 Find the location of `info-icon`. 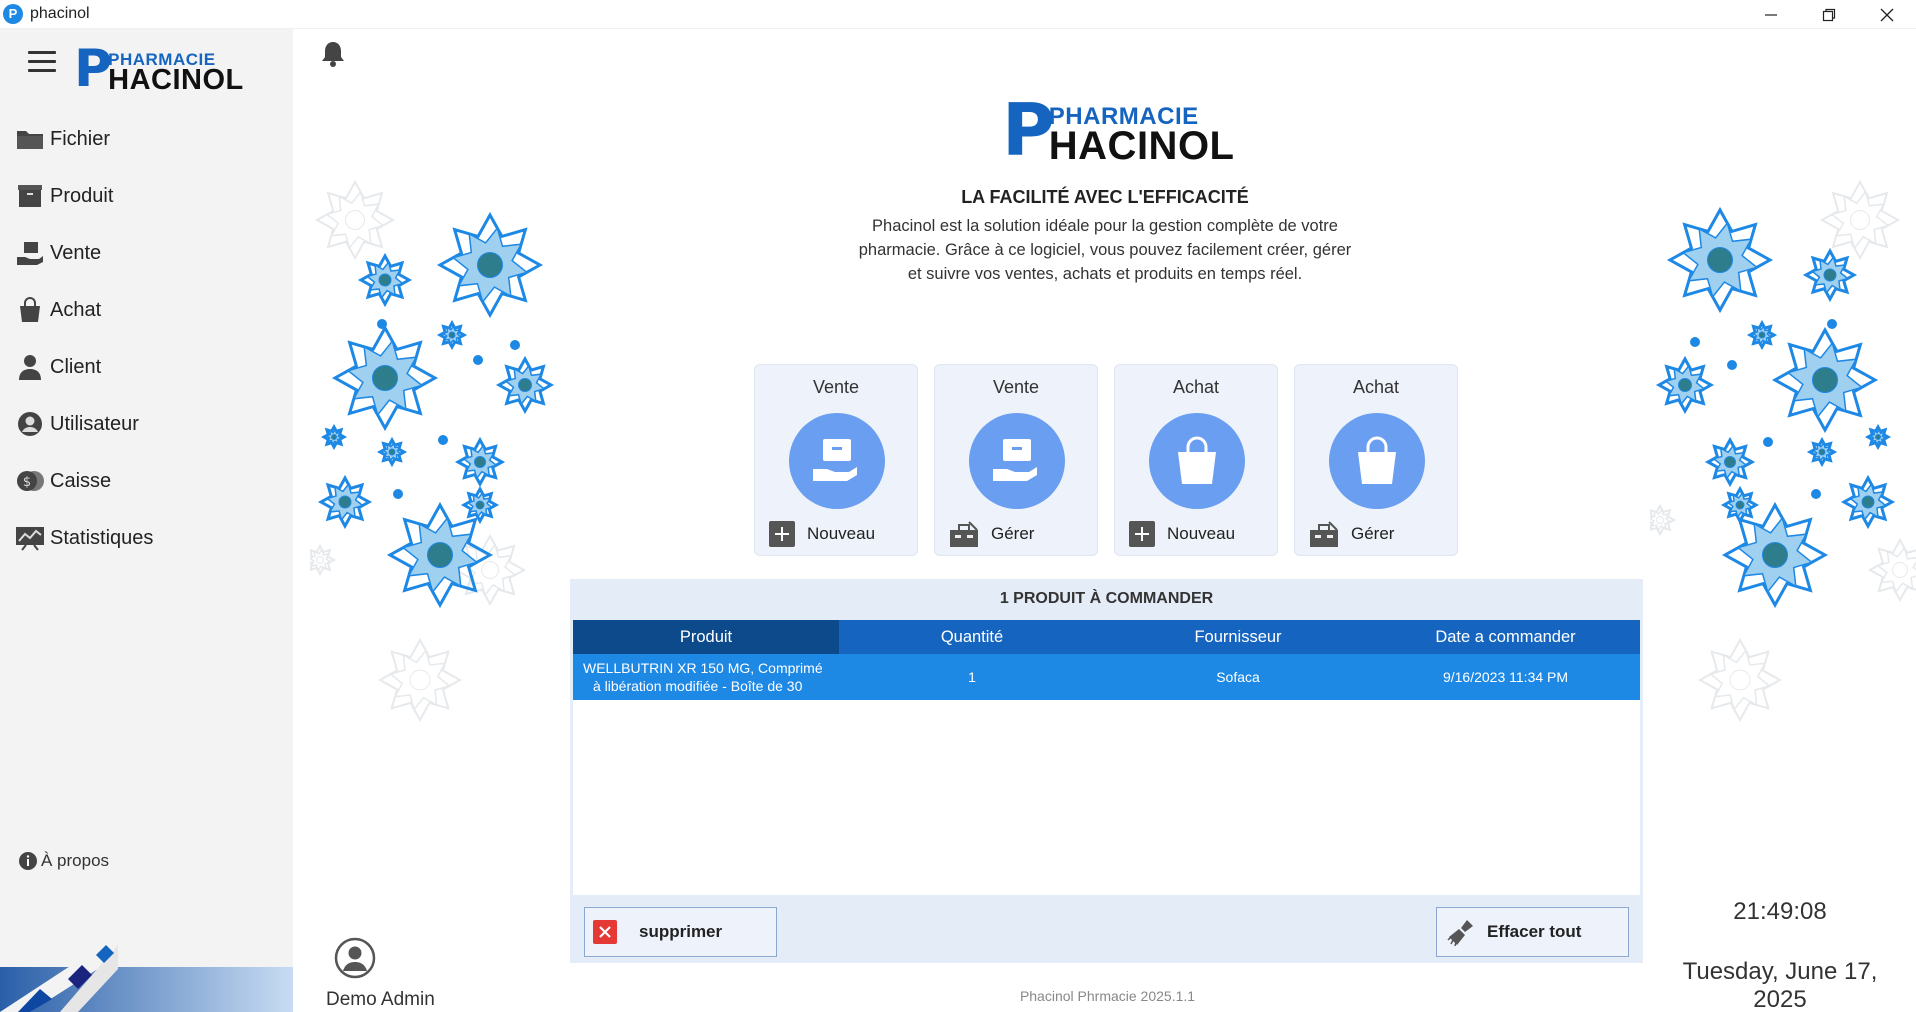

info-icon is located at coordinates (28, 861).